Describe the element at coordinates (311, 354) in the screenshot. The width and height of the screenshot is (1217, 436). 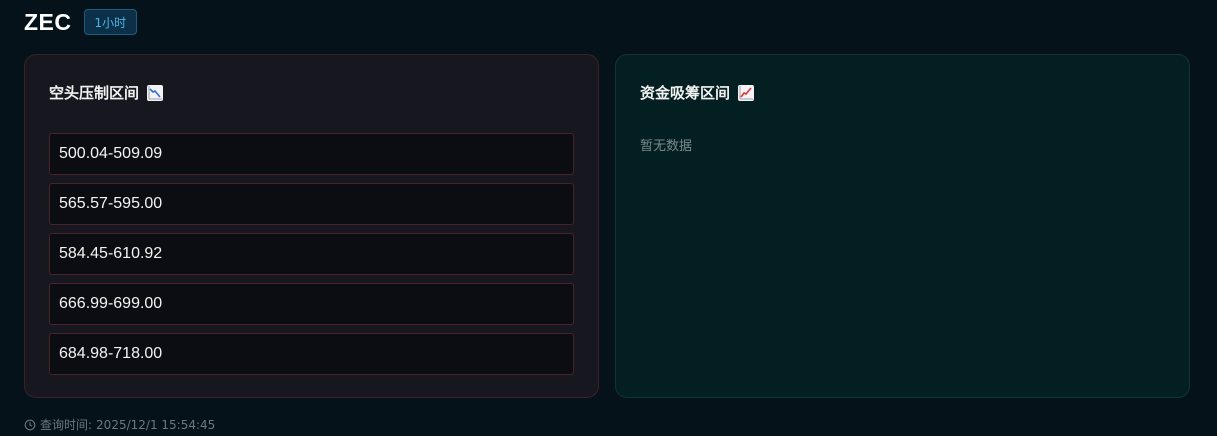
I see `zone-item: 684.98-718.00` at that location.